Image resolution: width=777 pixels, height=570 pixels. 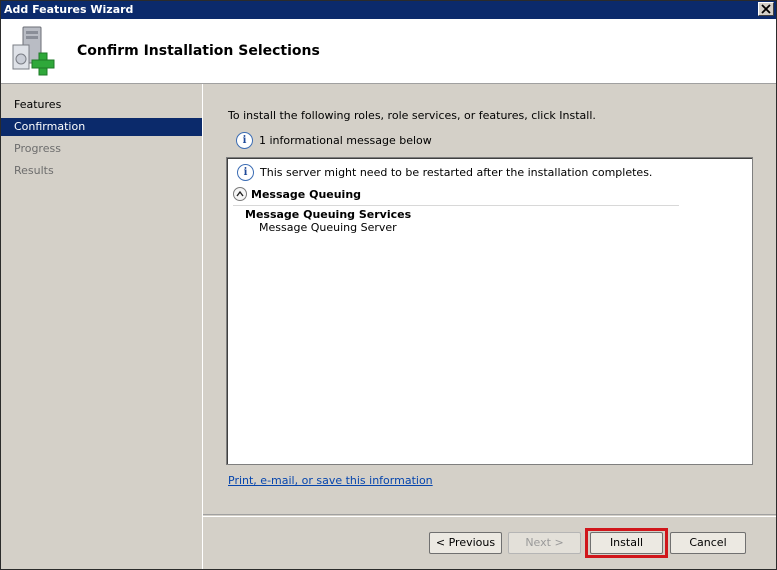 I want to click on window-title: Add Features Wizard, so click(x=69, y=9).